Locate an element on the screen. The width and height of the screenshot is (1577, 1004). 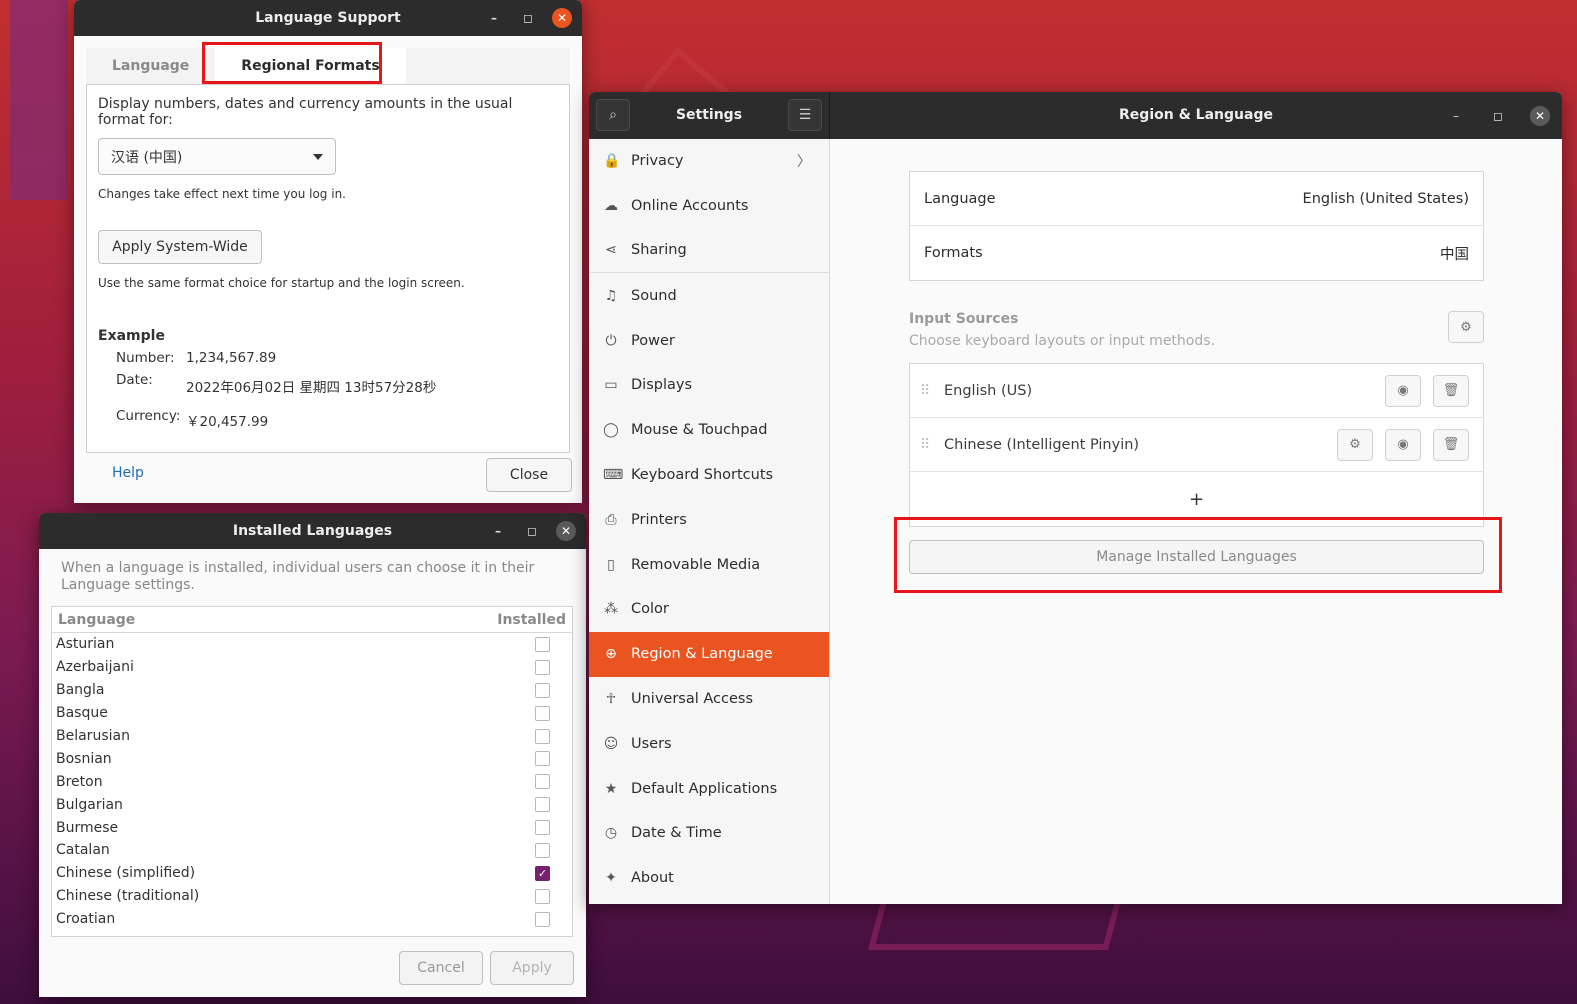
sidebar-item-keyboard-shortcuts: ⌨ Keyboard Shortcuts is located at coordinates (709, 475).